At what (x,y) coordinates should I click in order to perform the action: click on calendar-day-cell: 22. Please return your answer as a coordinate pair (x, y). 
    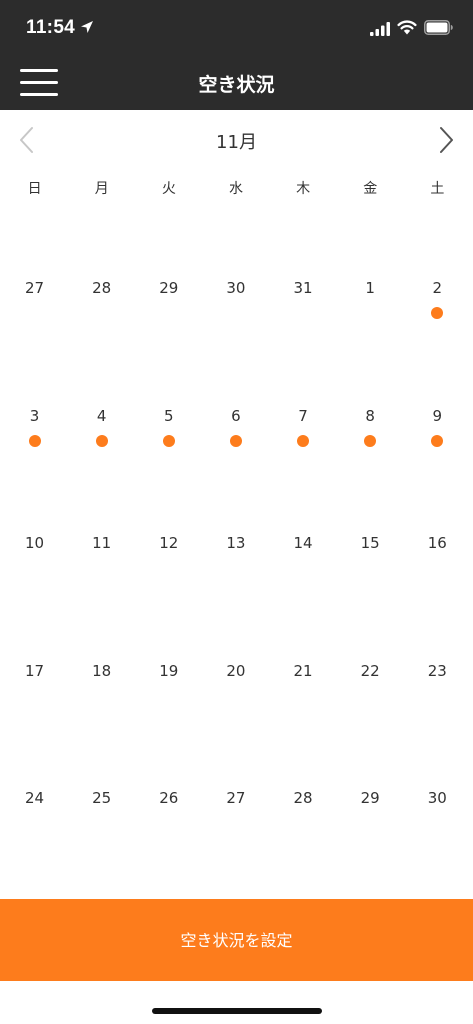
    Looking at the image, I should click on (370, 662).